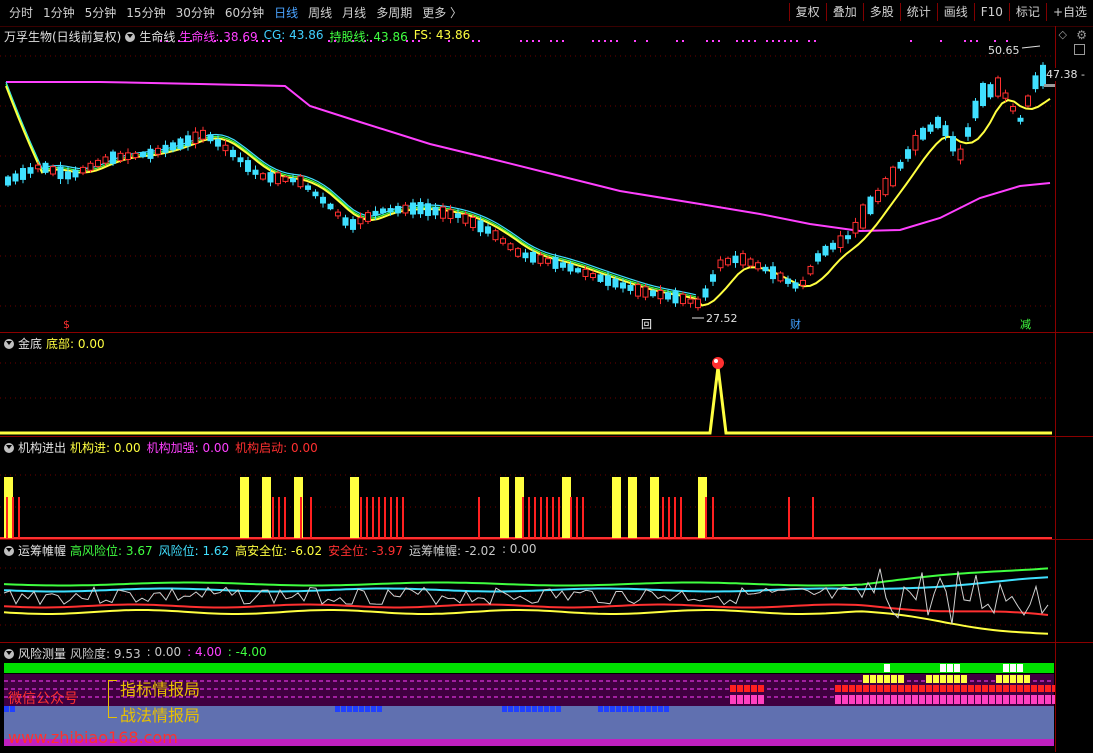 The width and height of the screenshot is (1093, 753). What do you see at coordinates (354, 13) in the screenshot?
I see `period-tab: 月线` at bounding box center [354, 13].